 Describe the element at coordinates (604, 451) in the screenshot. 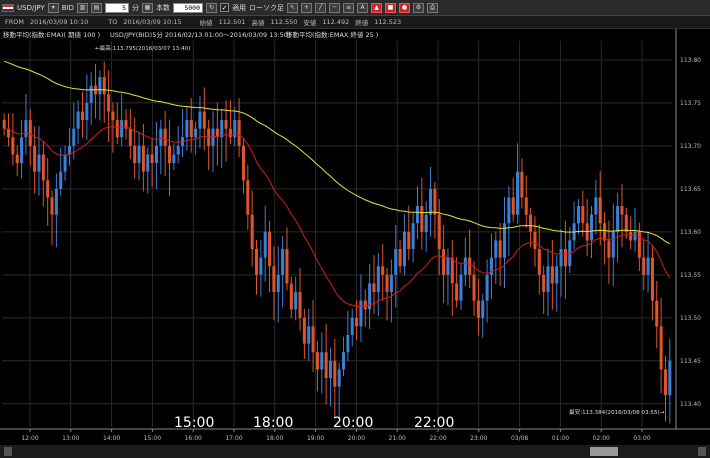

I see `scroll-thumb` at that location.